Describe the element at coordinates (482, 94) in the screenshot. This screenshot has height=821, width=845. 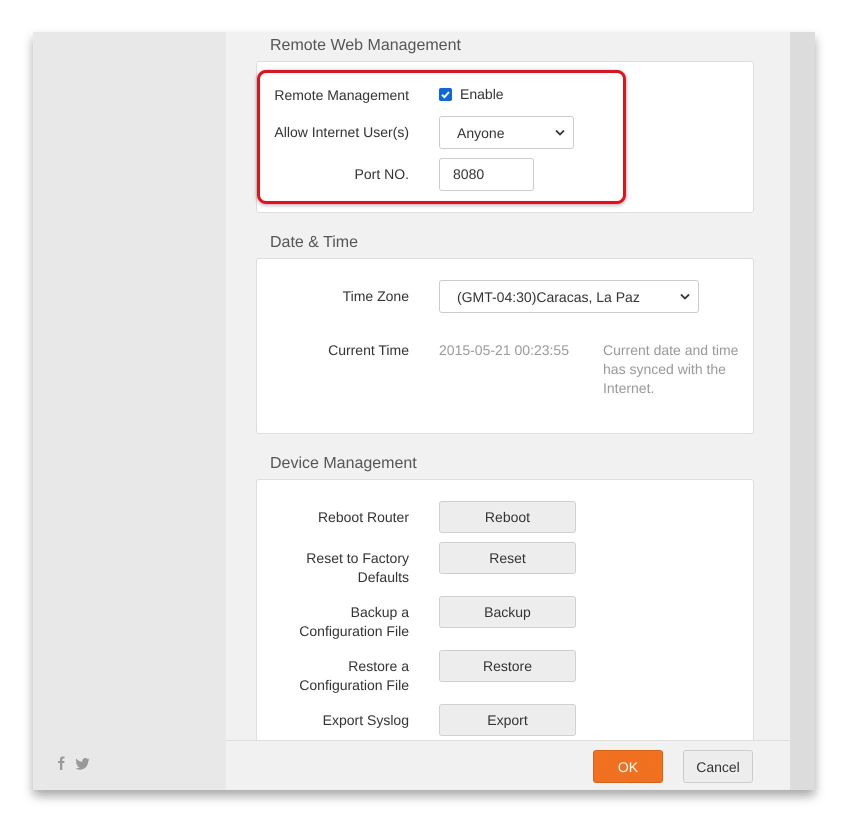
I see `checkbox-label: Enable` at that location.